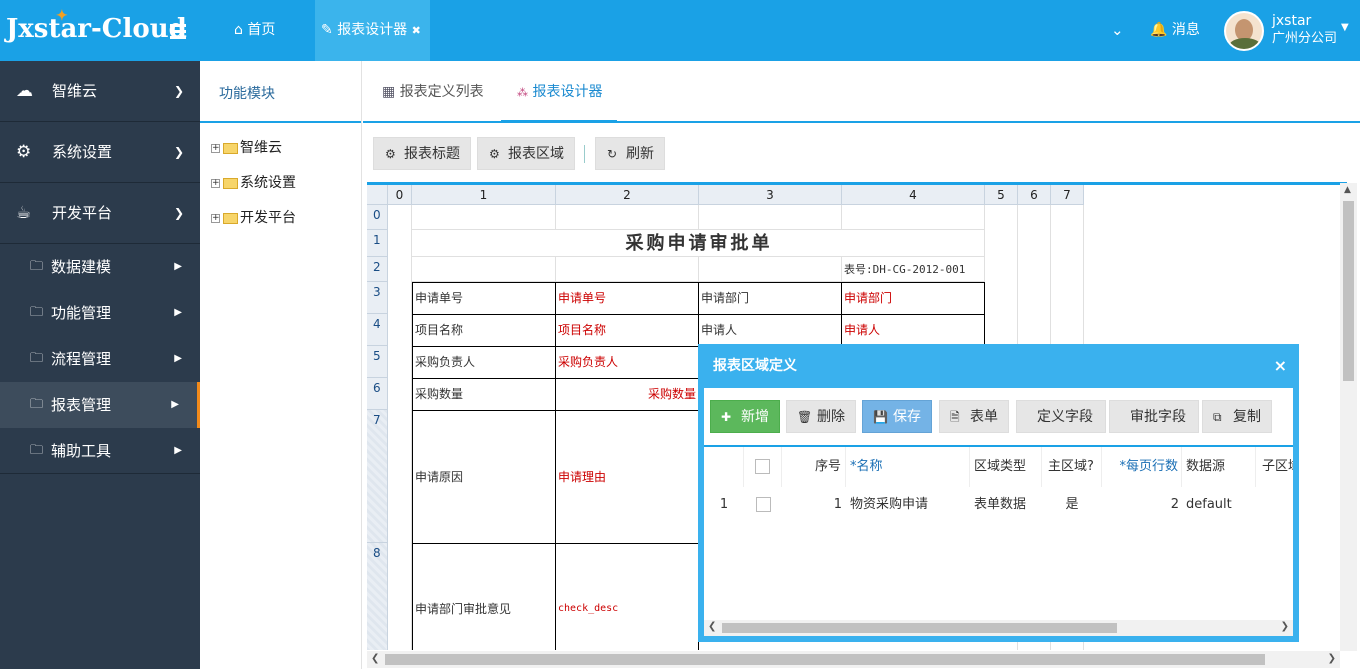 This screenshot has height=669, width=1360. What do you see at coordinates (1006, 505) in the screenshot?
I see `cell-area-type: 表单数据` at bounding box center [1006, 505].